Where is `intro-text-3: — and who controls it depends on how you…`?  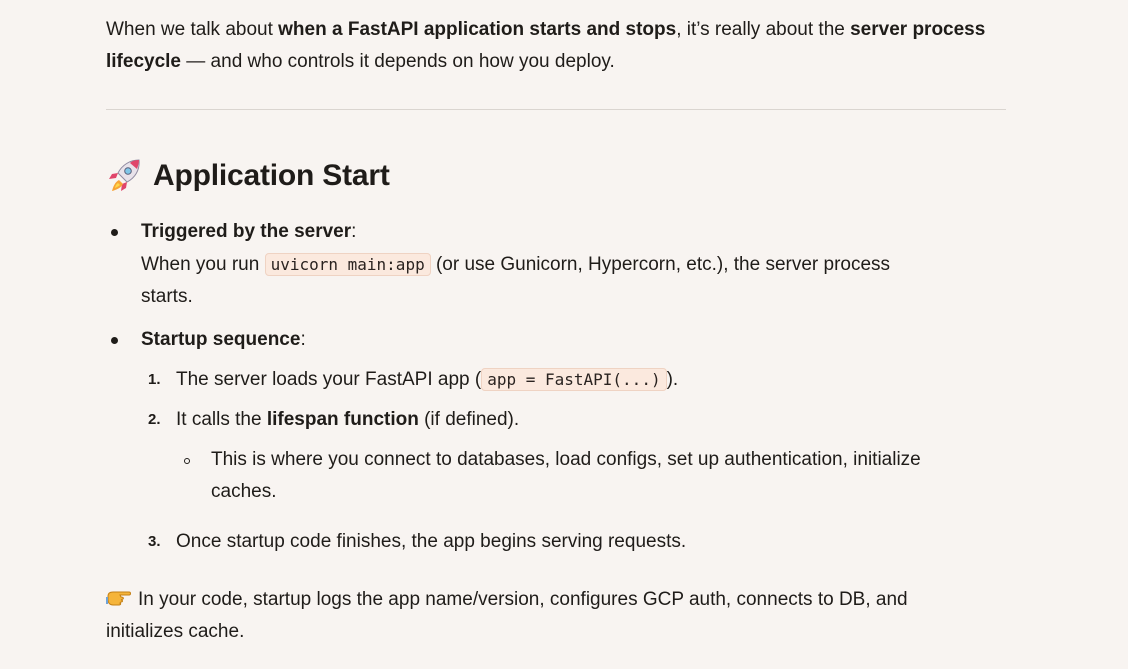
intro-text-3: — and who controls it depends on how you… is located at coordinates (398, 61).